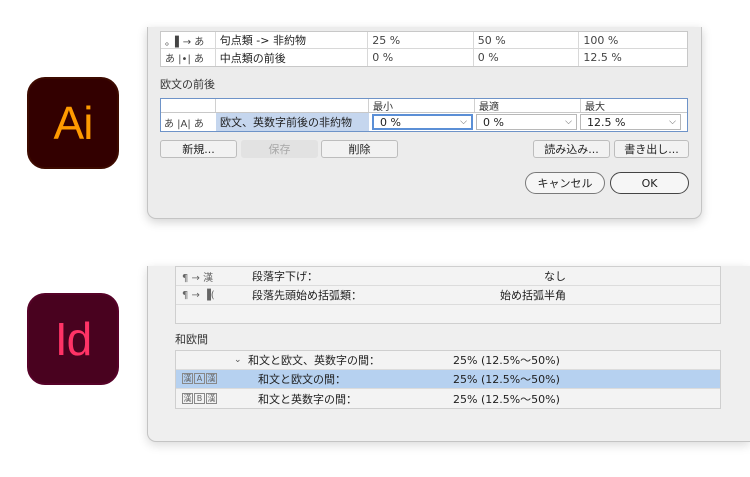  I want to click on paragraph-indent-icon: ¶ → 漢, so click(198, 278).